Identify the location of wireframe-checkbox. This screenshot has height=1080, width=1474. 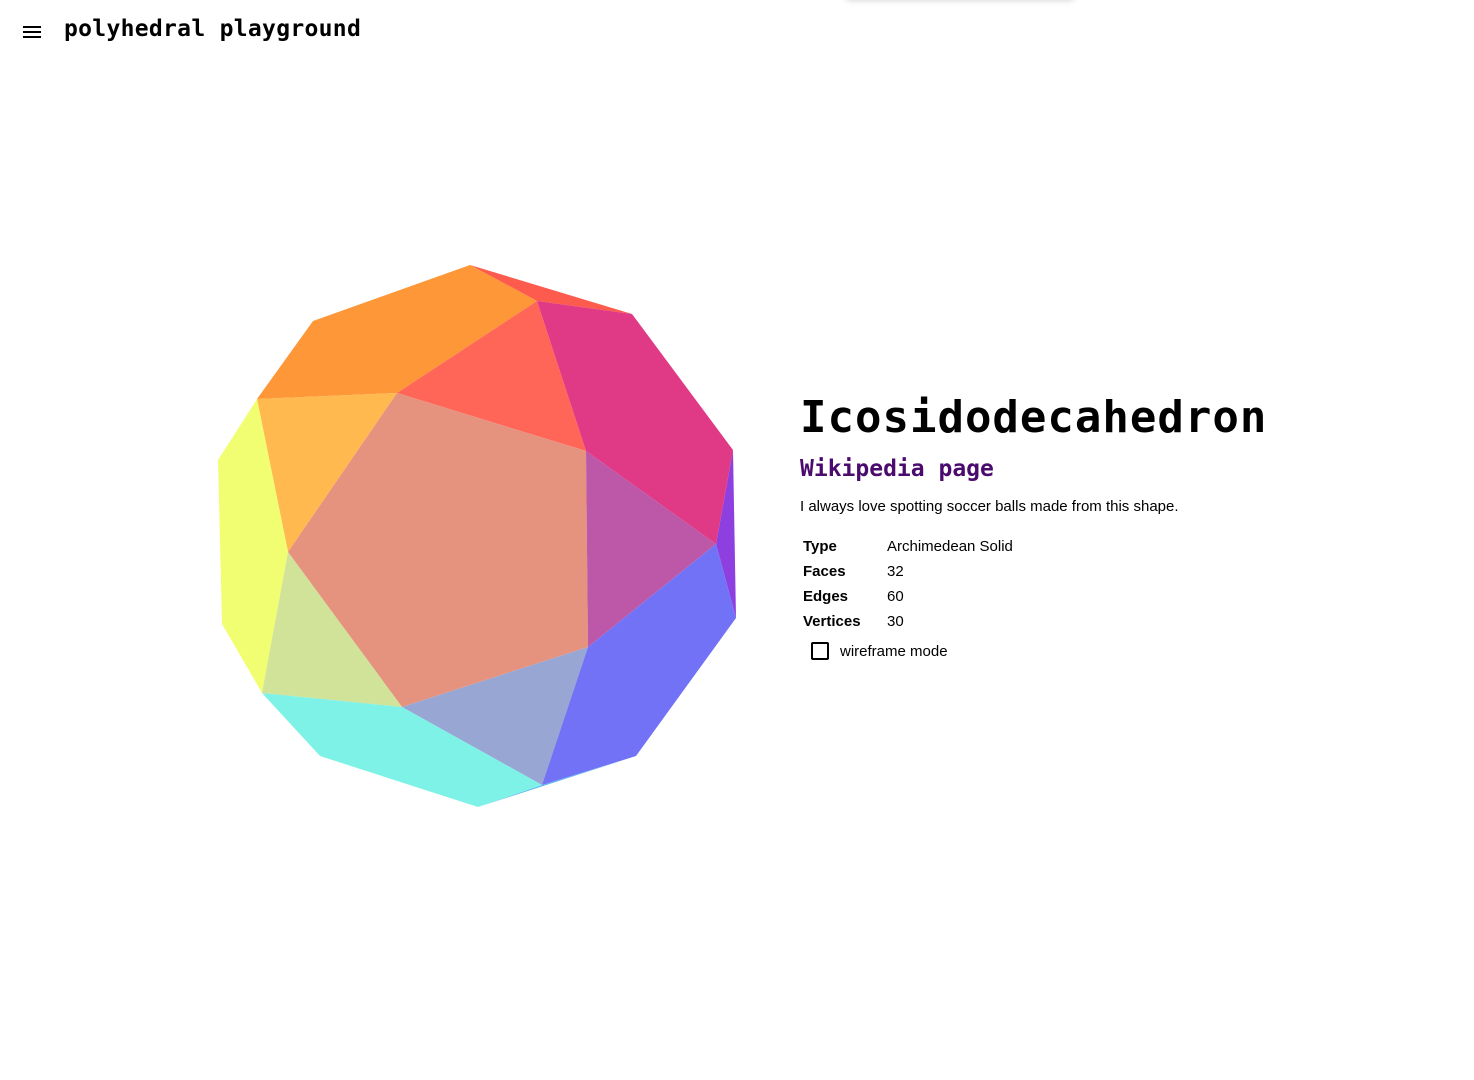
(820, 651).